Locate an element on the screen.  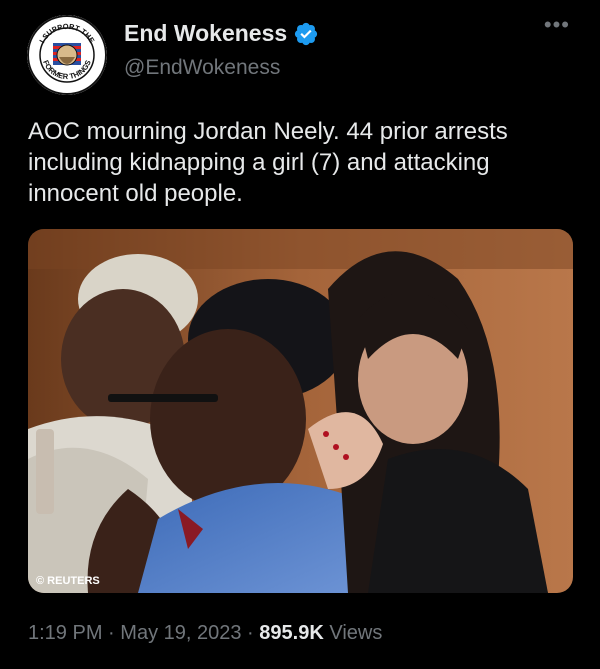
tweet-date: May 19, 2023 is located at coordinates (180, 633).